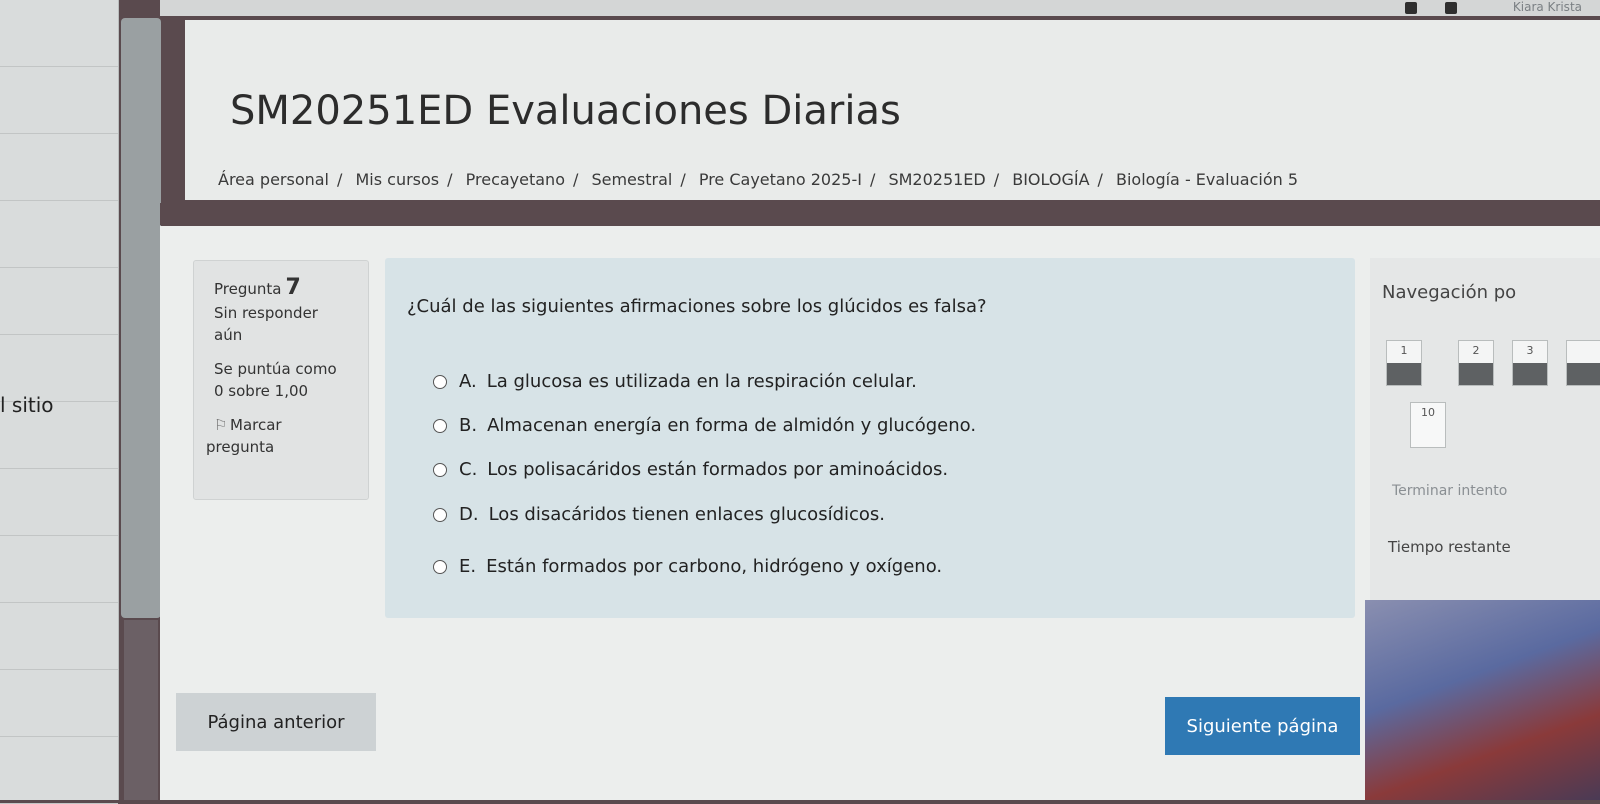 This screenshot has height=804, width=1600. Describe the element at coordinates (228, 335) in the screenshot. I see `question-status: aún` at that location.